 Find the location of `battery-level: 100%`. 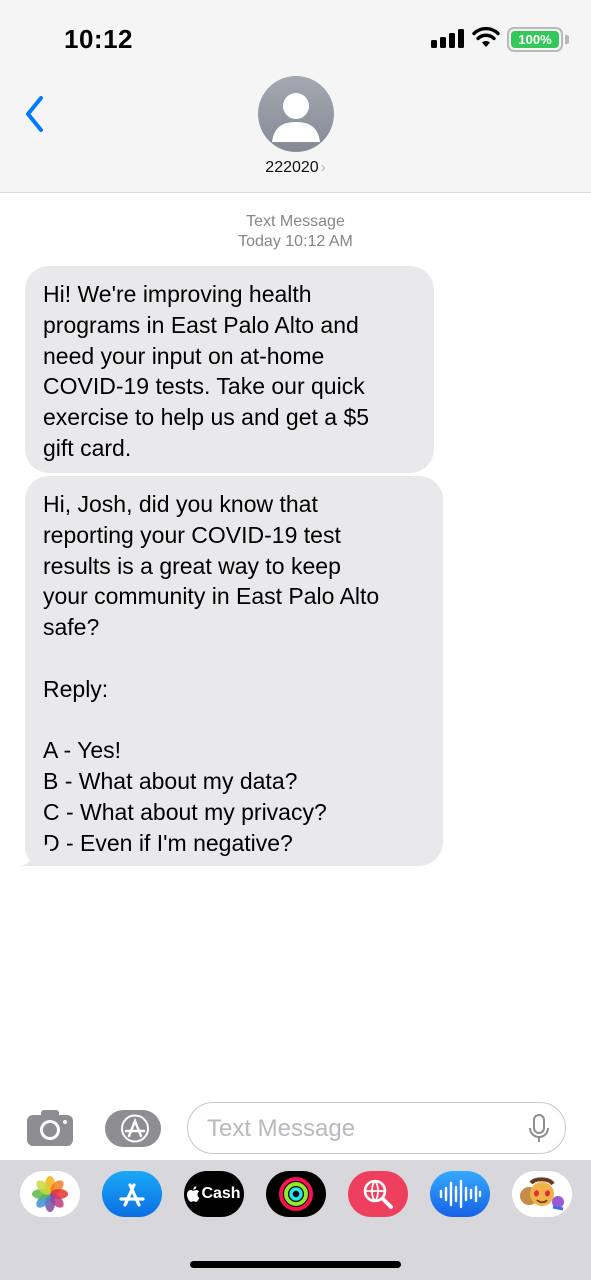

battery-level: 100% is located at coordinates (535, 39).